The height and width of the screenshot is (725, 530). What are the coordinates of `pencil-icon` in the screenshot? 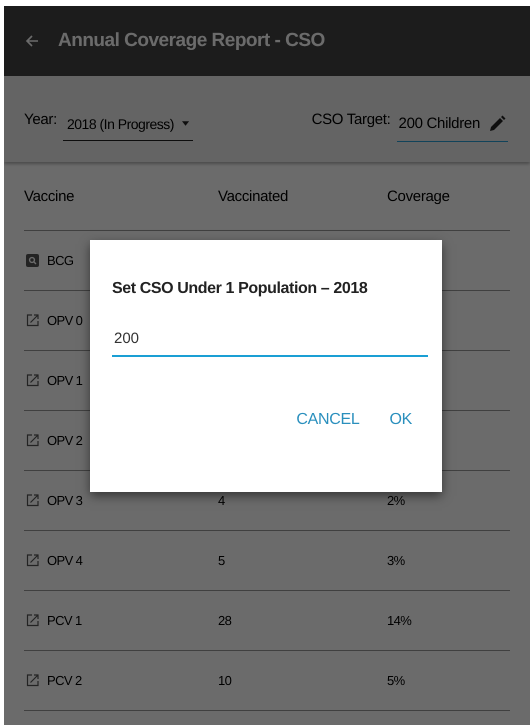 It's located at (497, 123).